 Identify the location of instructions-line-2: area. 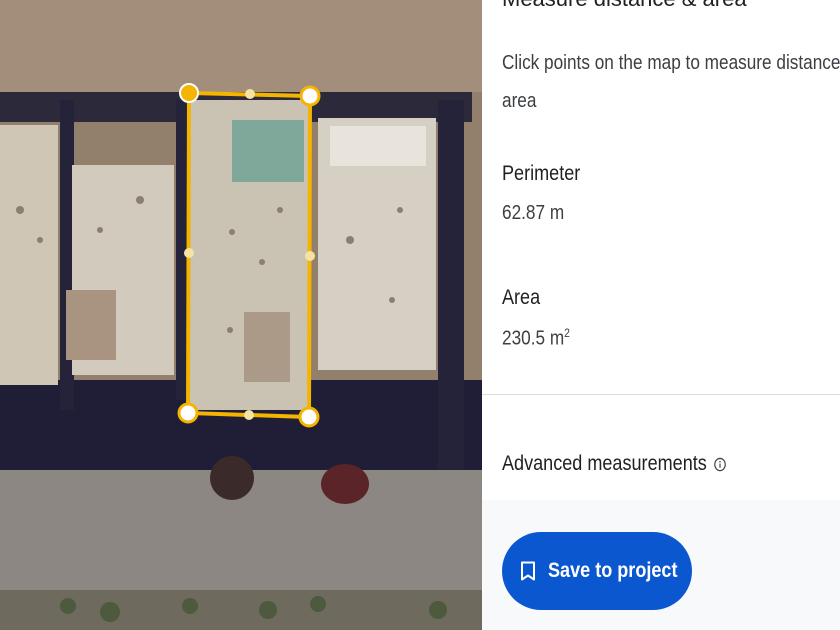
(519, 101).